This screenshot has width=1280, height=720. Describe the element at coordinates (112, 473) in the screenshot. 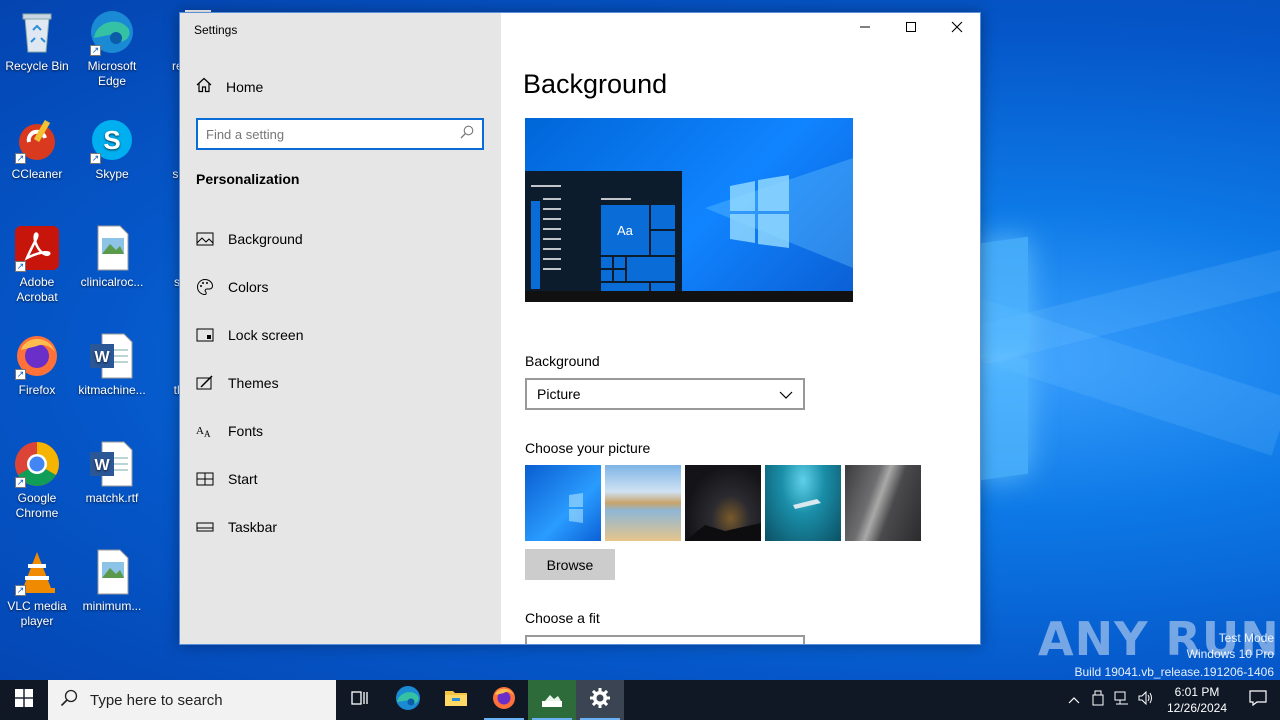

I see `desktop-icon-word-doc: W matchk.rtf` at that location.